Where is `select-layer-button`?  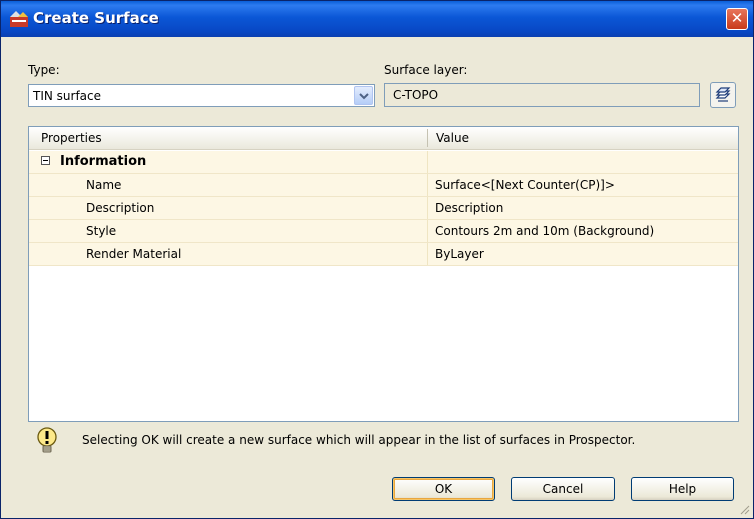
select-layer-button is located at coordinates (723, 95).